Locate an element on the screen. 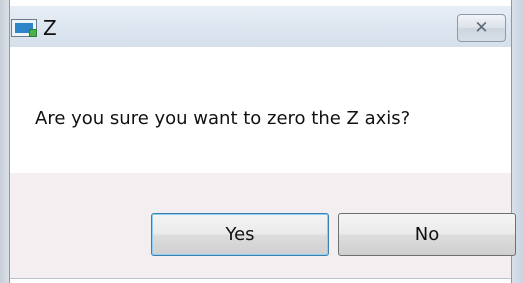 The image size is (524, 283). yes-button: Yes is located at coordinates (240, 234).